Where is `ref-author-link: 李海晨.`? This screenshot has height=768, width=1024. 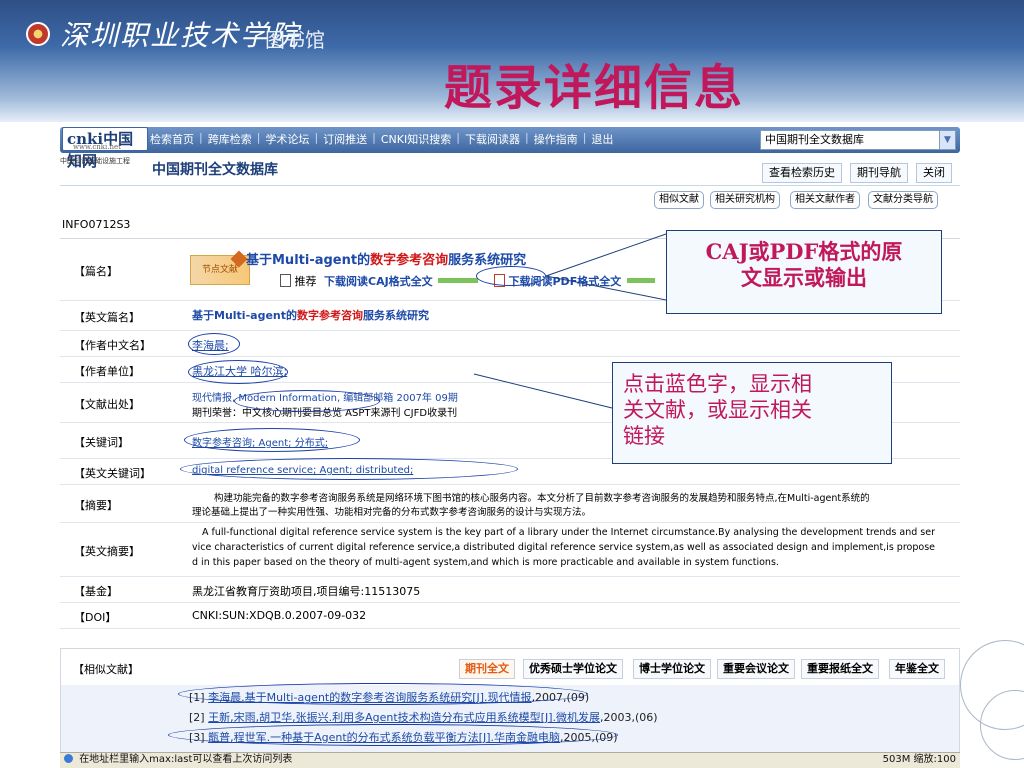 ref-author-link: 李海晨. is located at coordinates (226, 697).